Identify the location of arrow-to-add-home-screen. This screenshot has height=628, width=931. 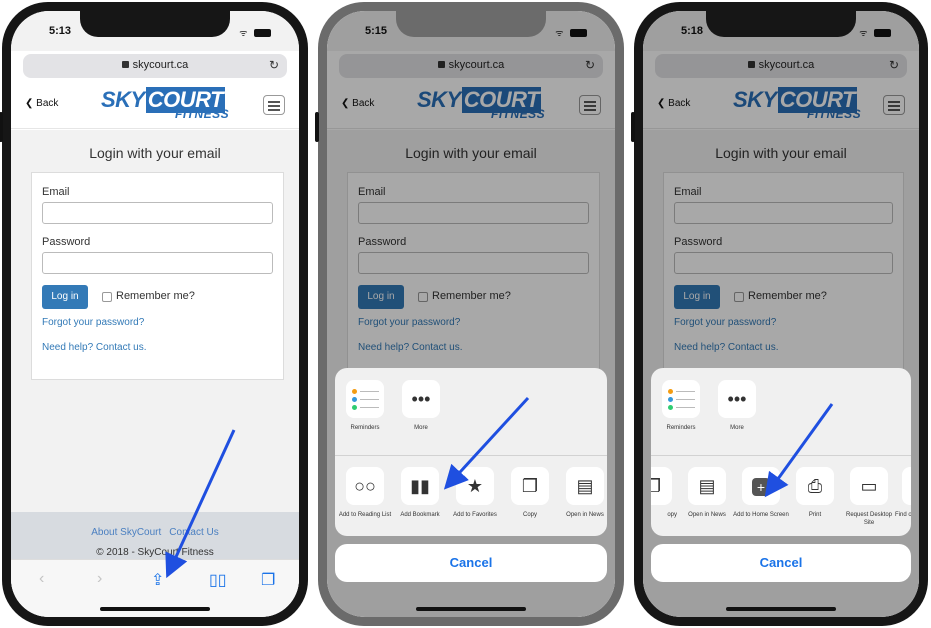
(799, 450).